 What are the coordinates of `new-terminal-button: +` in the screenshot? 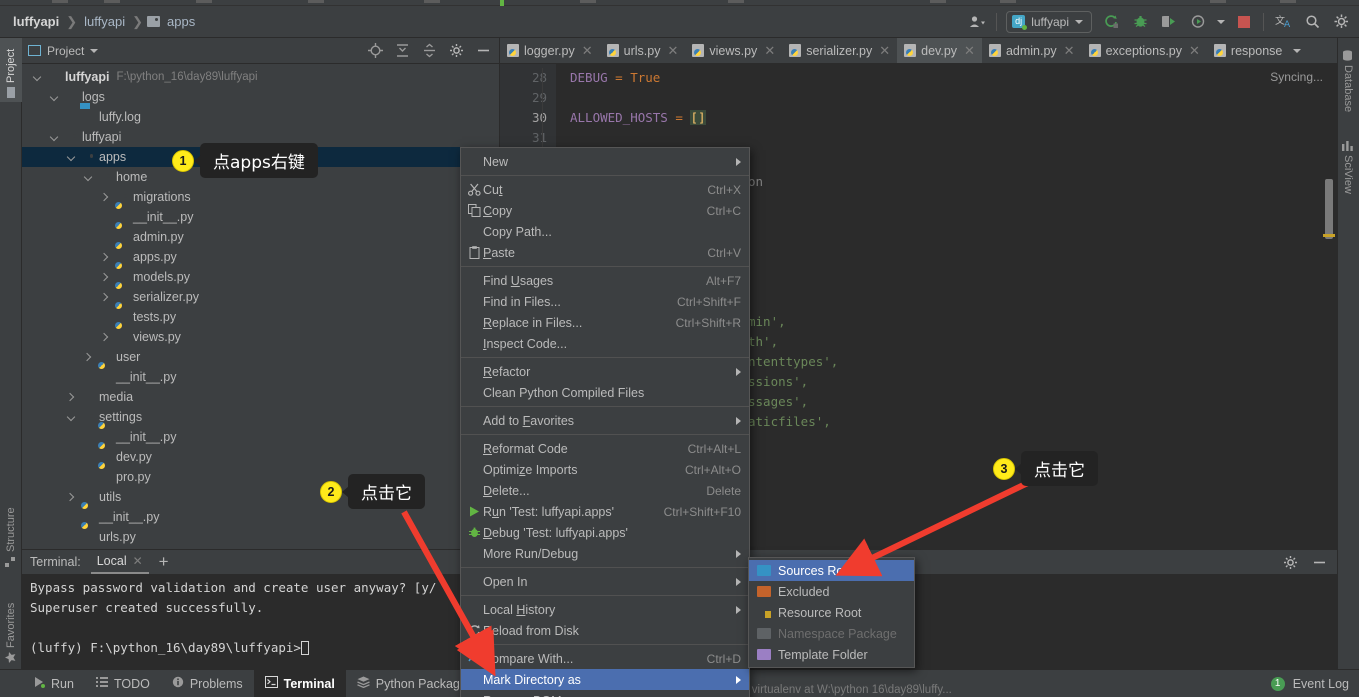 It's located at (164, 561).